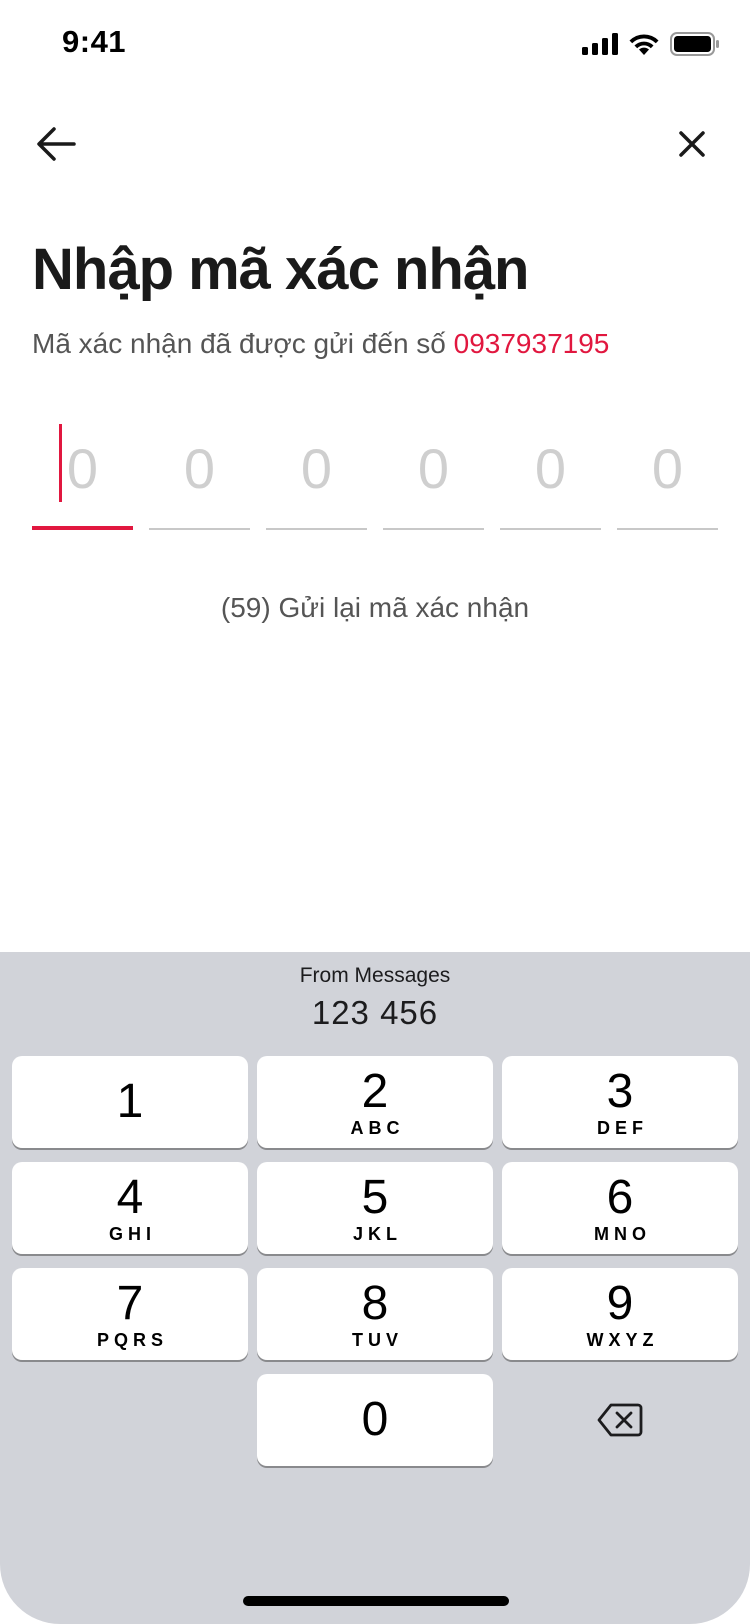 The height and width of the screenshot is (1624, 750). I want to click on key-number: 2, so click(375, 1091).